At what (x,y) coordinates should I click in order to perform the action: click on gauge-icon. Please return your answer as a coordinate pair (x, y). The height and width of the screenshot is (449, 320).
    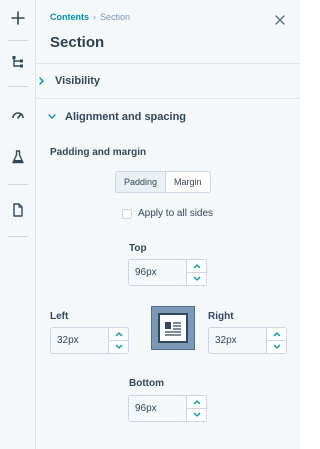
    Looking at the image, I should click on (18, 115).